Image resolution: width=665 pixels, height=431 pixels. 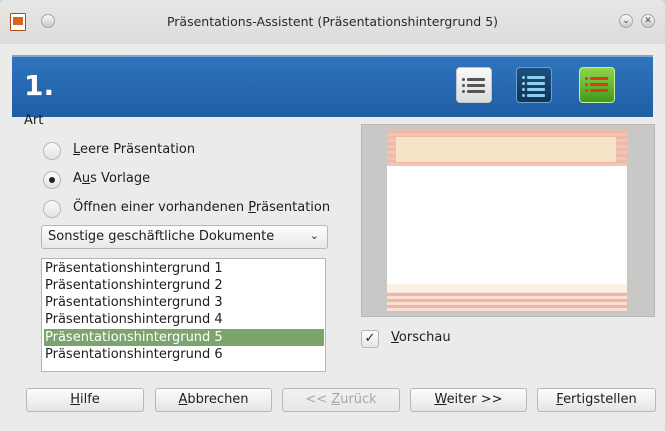 I want to click on preview-checkbox-label: Vorschau, so click(x=421, y=337).